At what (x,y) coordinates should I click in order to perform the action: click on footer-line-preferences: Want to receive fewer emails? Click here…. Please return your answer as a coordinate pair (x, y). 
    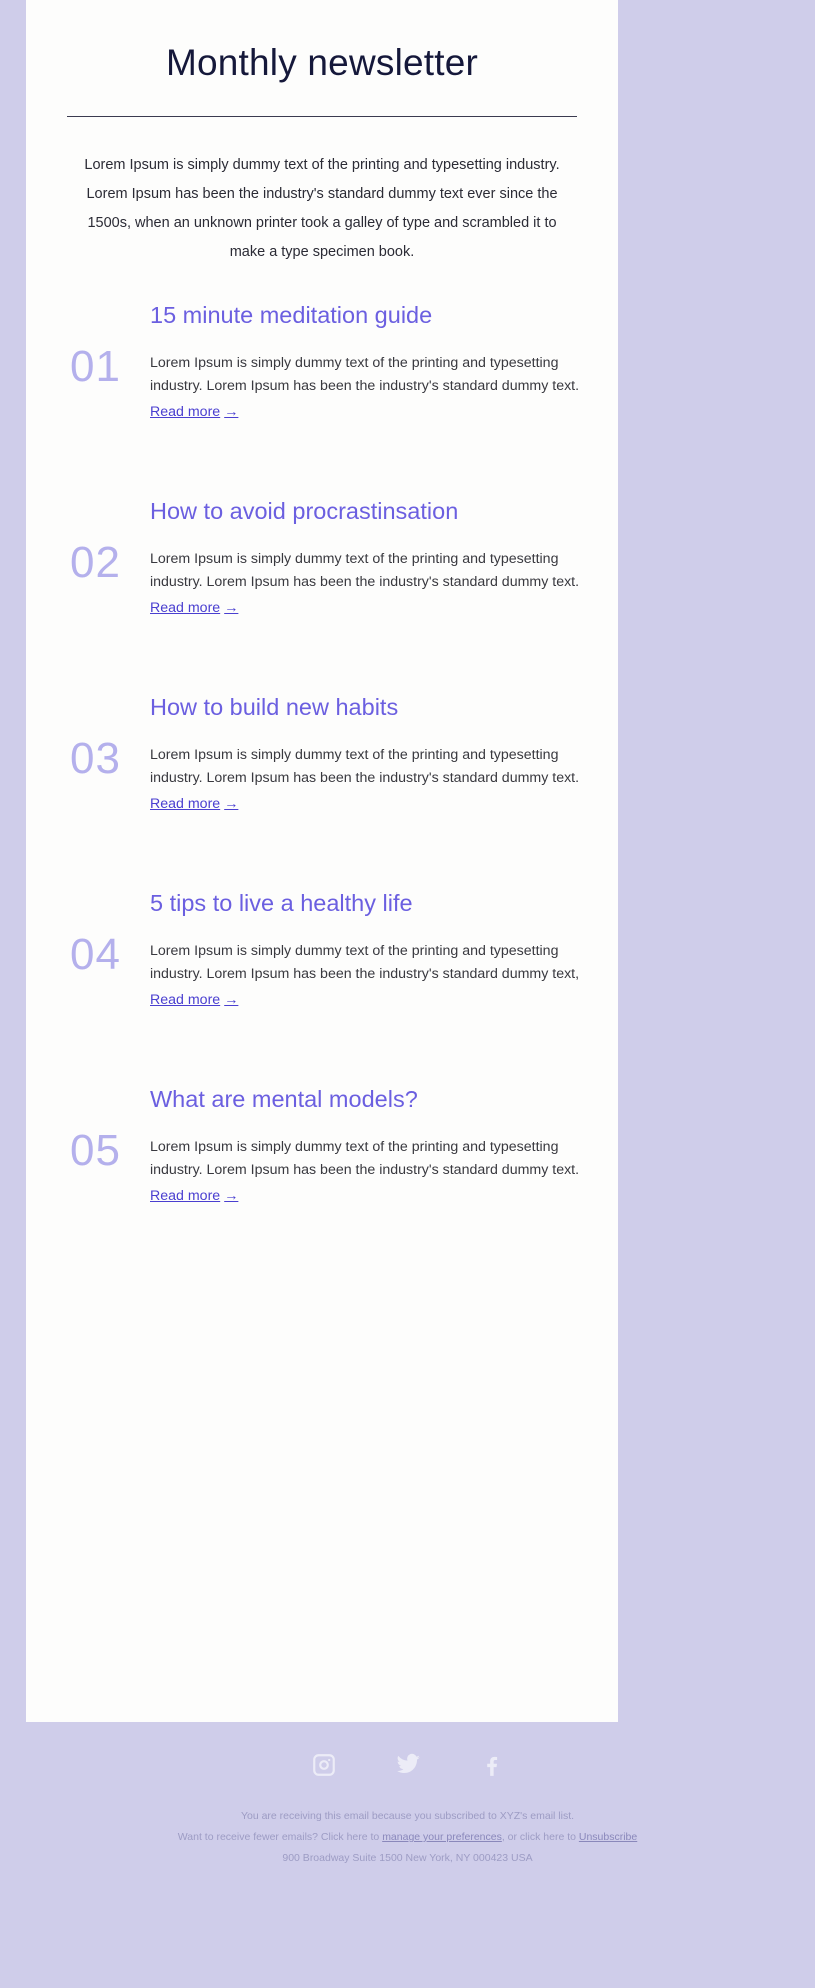
    Looking at the image, I should click on (407, 1837).